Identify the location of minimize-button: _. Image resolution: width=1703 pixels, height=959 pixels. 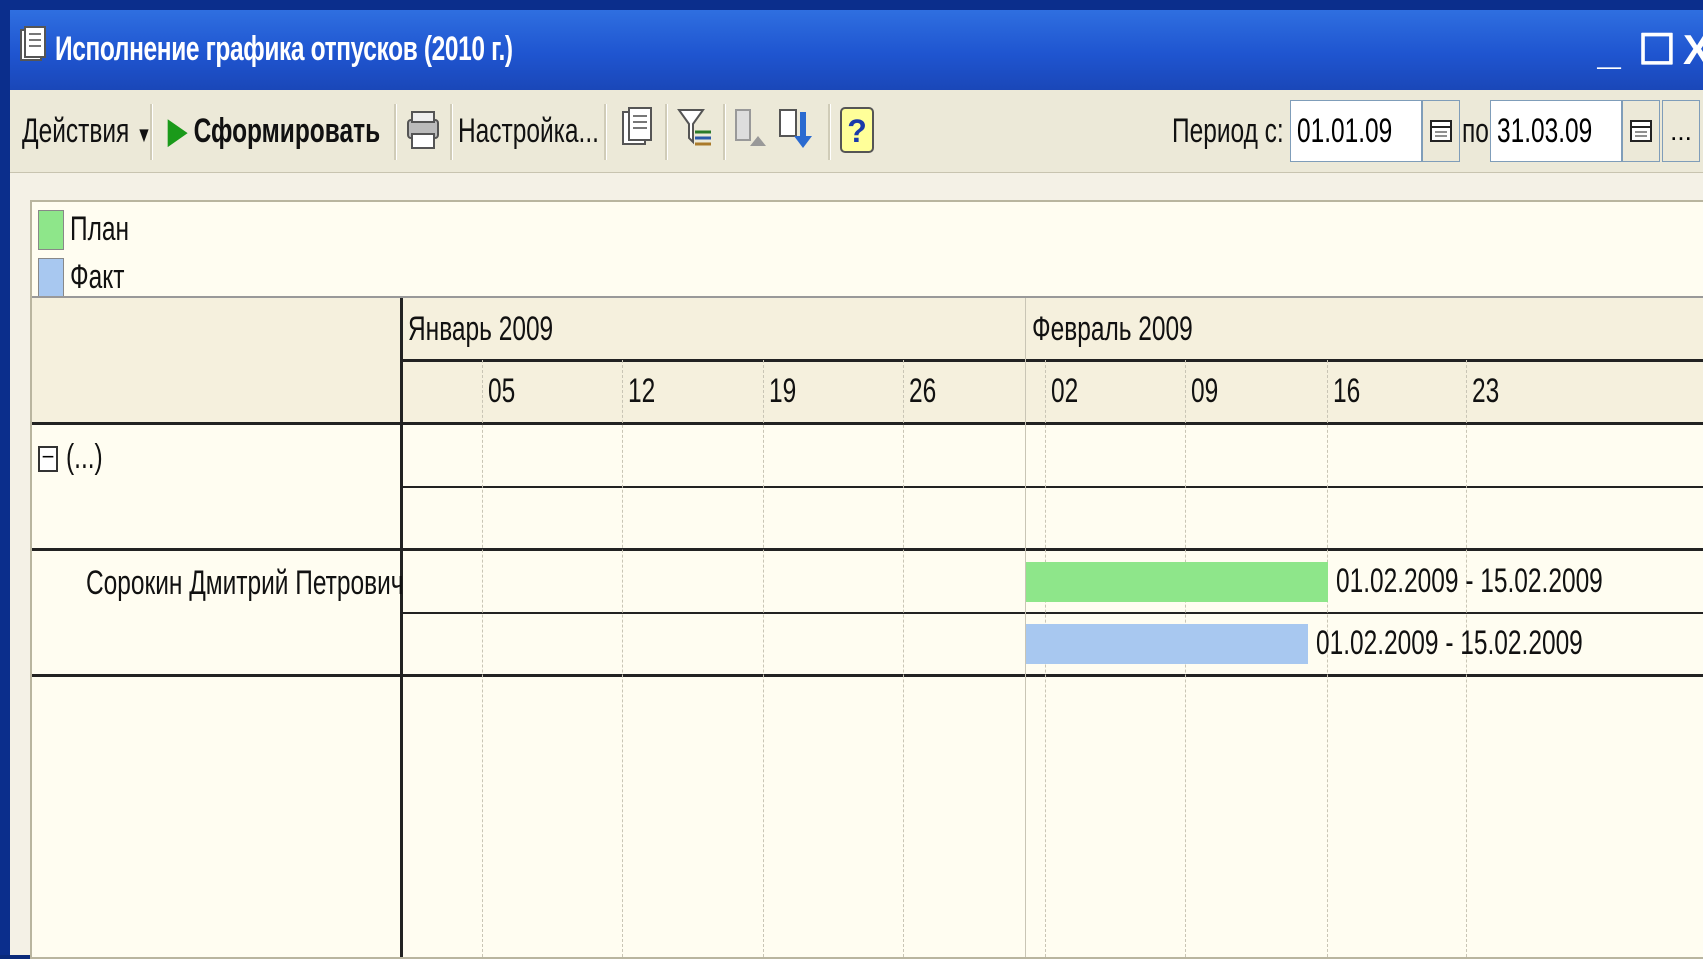
(1609, 50).